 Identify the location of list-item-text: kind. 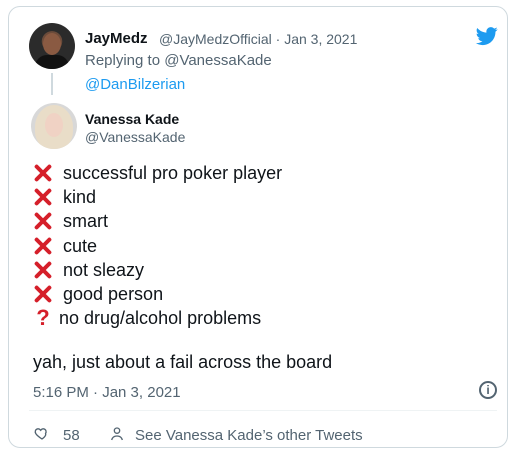
(80, 197).